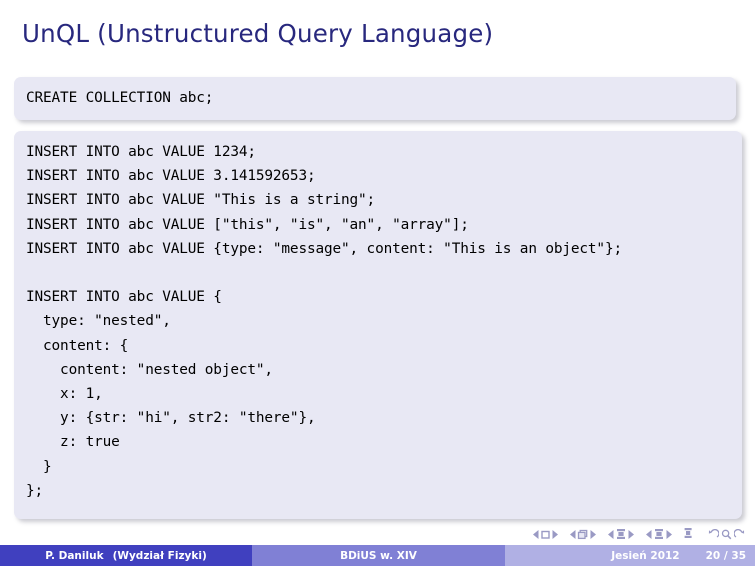 This screenshot has height=566, width=755. I want to click on prev-subsection-icon, so click(572, 534).